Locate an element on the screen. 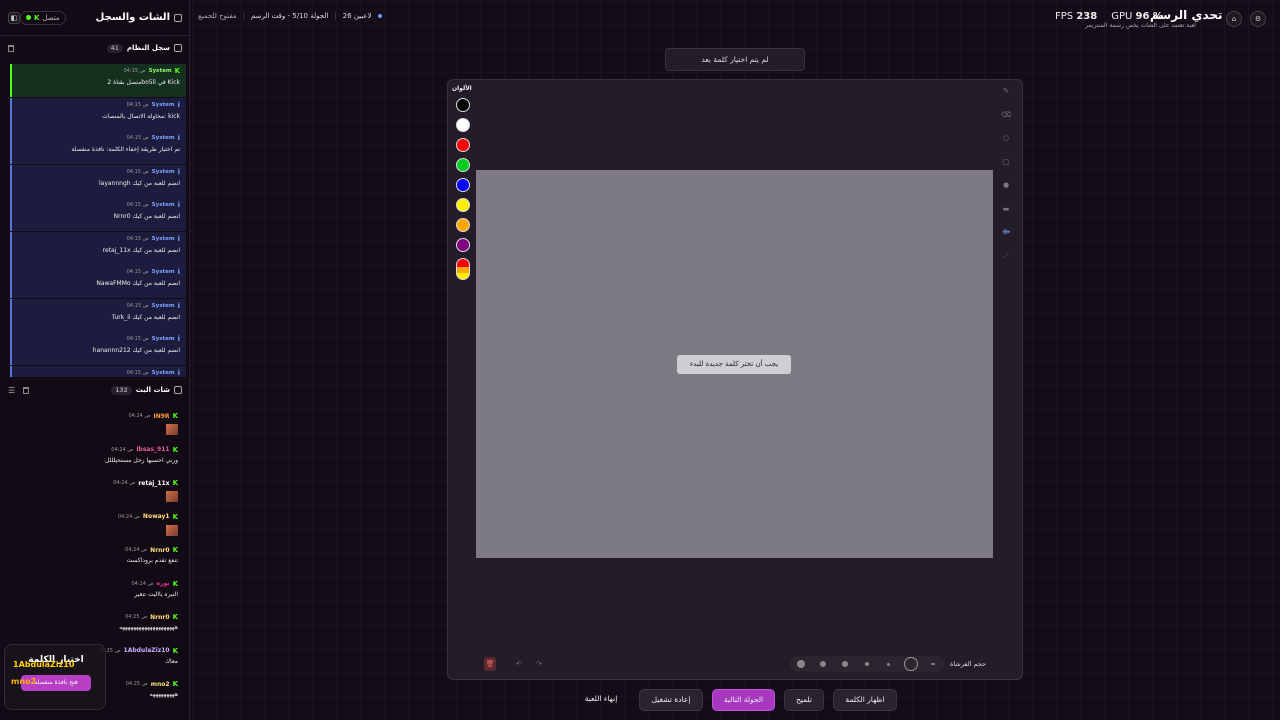  fps-value: 238 is located at coordinates (1087, 16).